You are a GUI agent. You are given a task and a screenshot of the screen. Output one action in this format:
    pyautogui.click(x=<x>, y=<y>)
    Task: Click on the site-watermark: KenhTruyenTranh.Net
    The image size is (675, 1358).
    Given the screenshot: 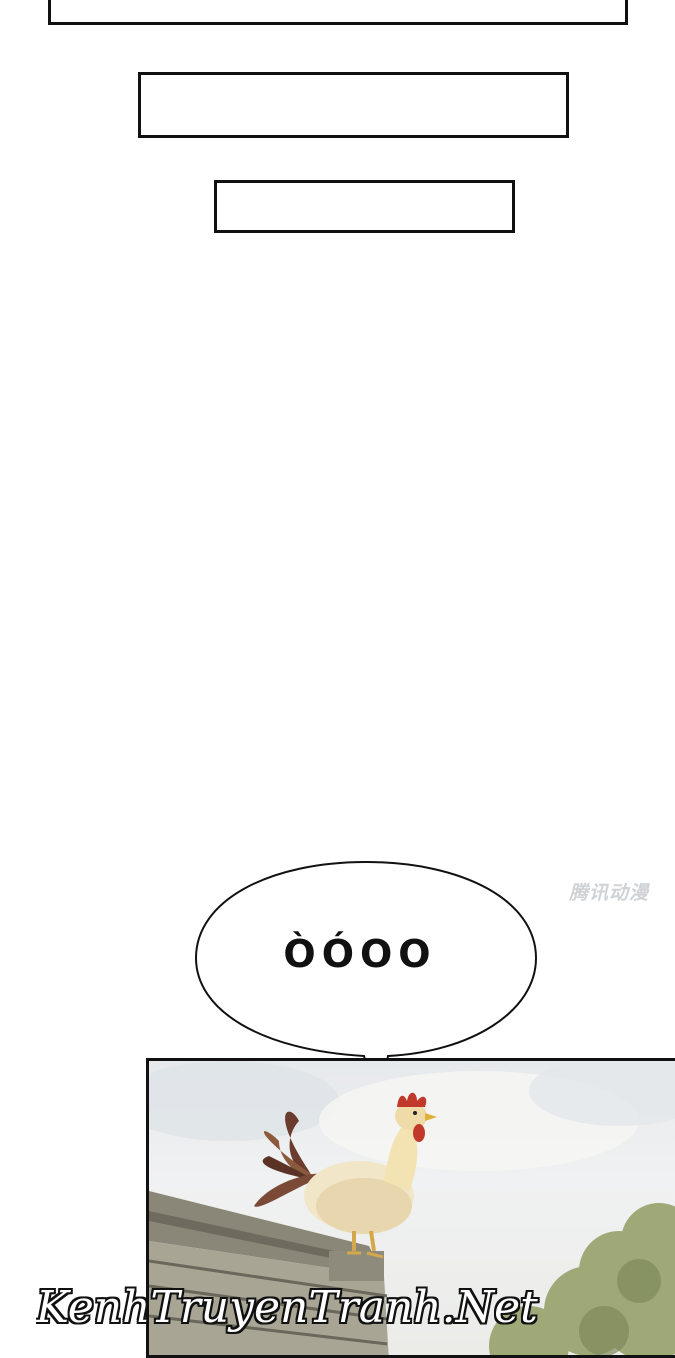 What is the action you would take?
    pyautogui.click(x=287, y=1307)
    